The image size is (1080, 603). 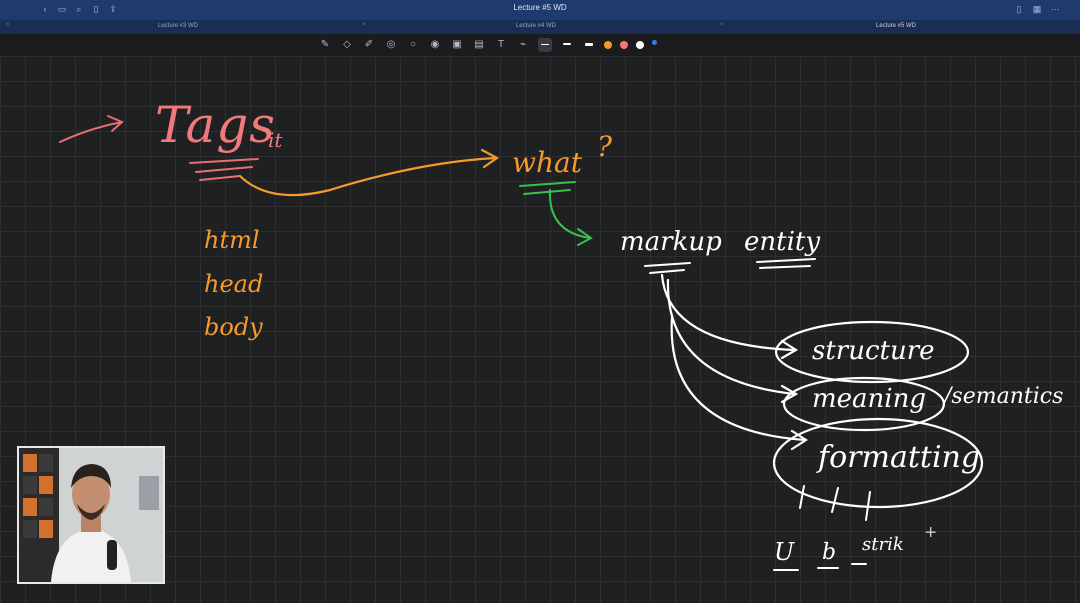 I want to click on what-to-markup-arrow, so click(x=570, y=217).